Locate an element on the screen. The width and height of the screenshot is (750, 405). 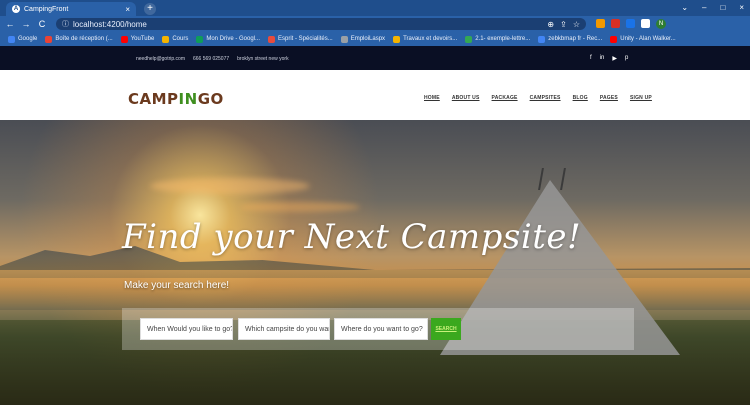
tab-close-icon: × is located at coordinates (127, 9).